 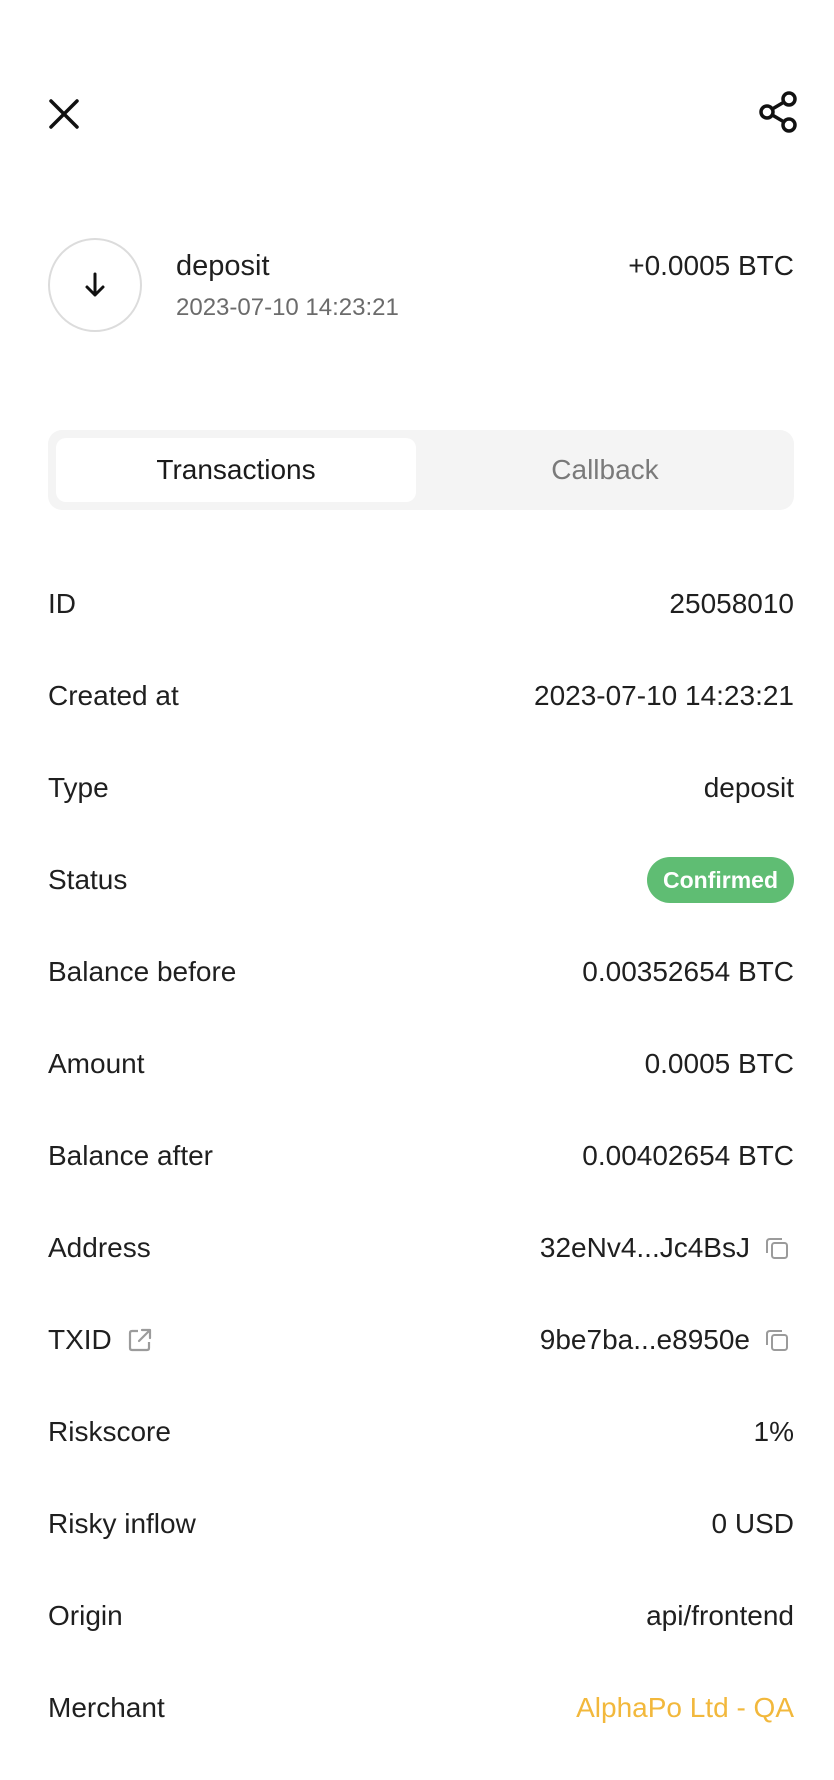 What do you see at coordinates (421, 696) in the screenshot?
I see `detail-row-created-at: Created at 2023-07-10 14:23:21` at bounding box center [421, 696].